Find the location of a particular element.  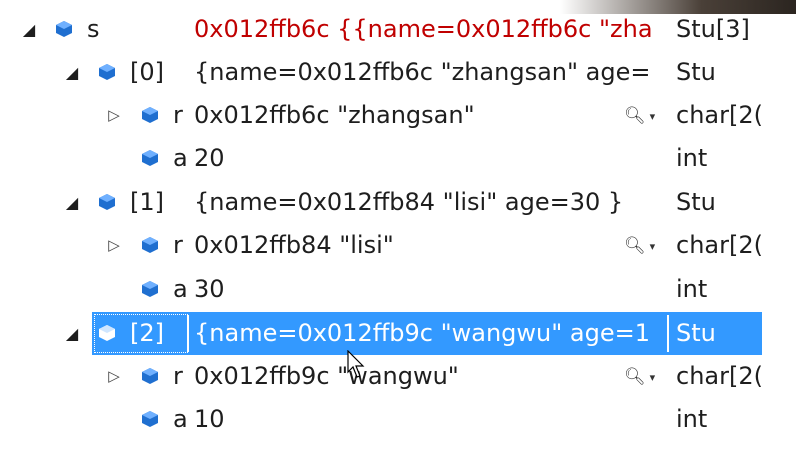

mouse-cursor-icon is located at coordinates (356, 364).